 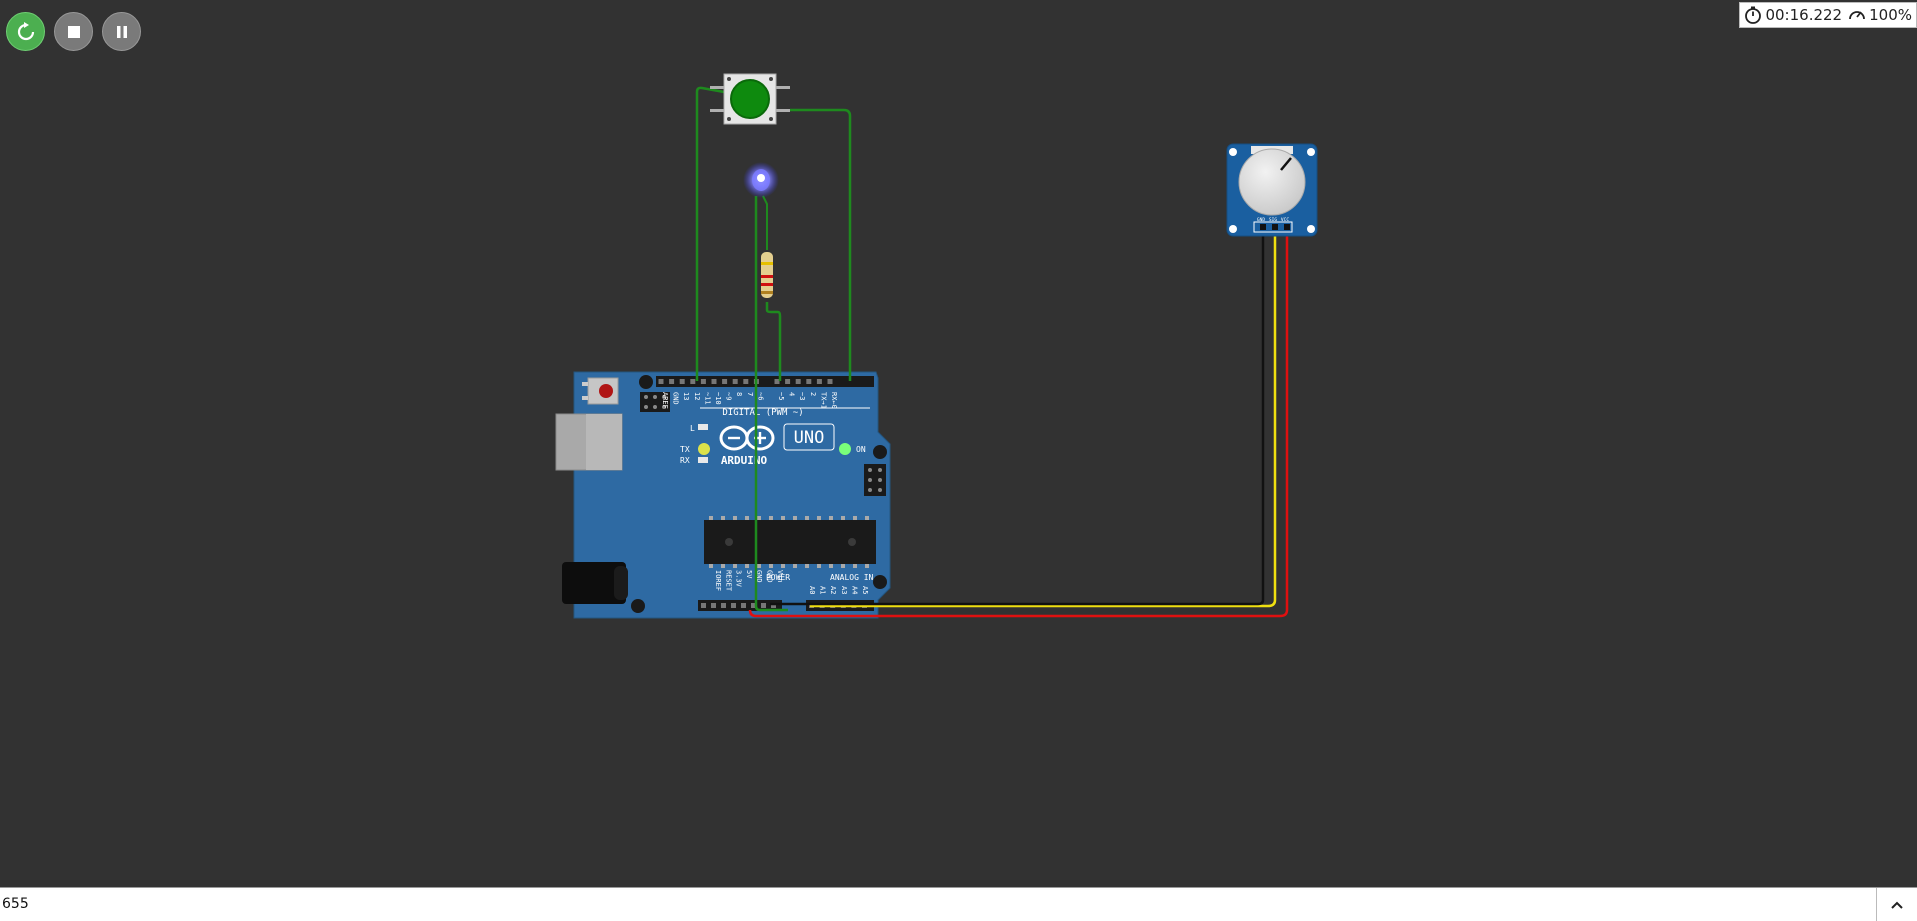 What do you see at coordinates (823, 590) in the screenshot?
I see `analog-pin-label: A1` at bounding box center [823, 590].